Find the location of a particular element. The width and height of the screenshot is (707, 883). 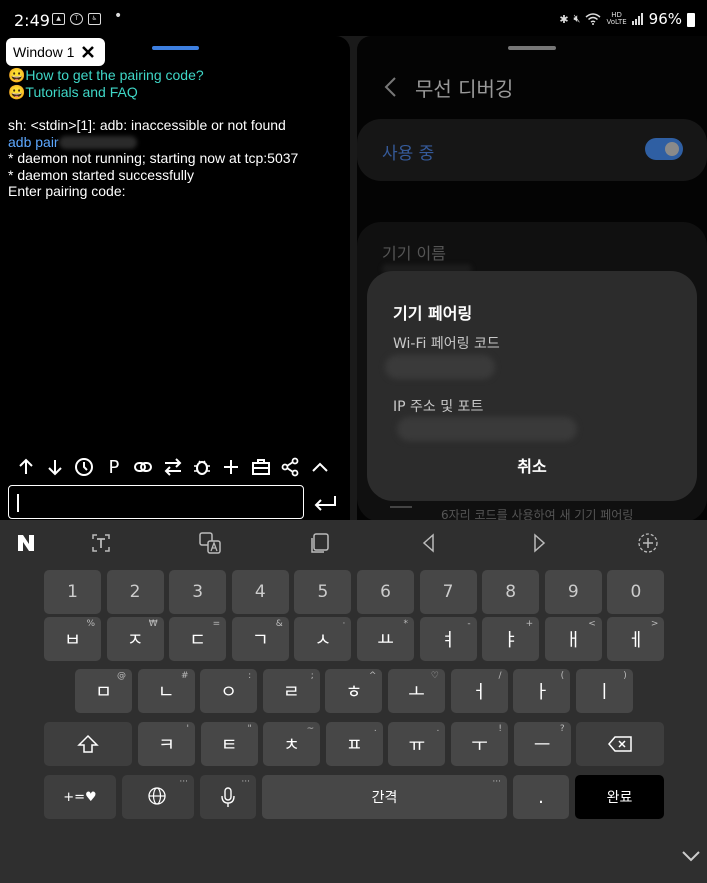

key: ㅗ ♡ is located at coordinates (416, 691).